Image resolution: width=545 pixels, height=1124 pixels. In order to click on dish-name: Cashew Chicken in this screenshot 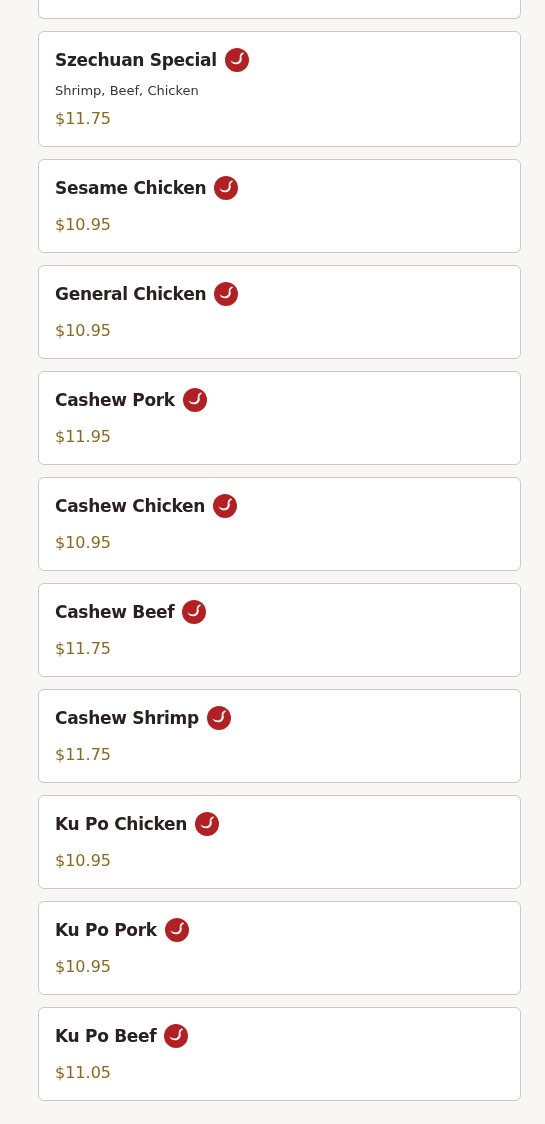, I will do `click(130, 506)`.